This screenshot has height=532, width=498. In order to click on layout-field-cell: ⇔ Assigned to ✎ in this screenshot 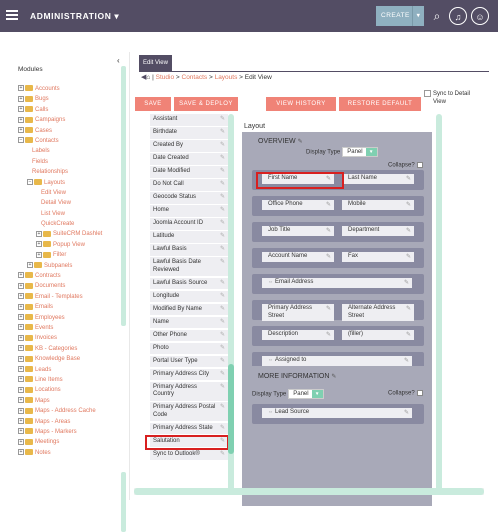, I will do `click(337, 361)`.